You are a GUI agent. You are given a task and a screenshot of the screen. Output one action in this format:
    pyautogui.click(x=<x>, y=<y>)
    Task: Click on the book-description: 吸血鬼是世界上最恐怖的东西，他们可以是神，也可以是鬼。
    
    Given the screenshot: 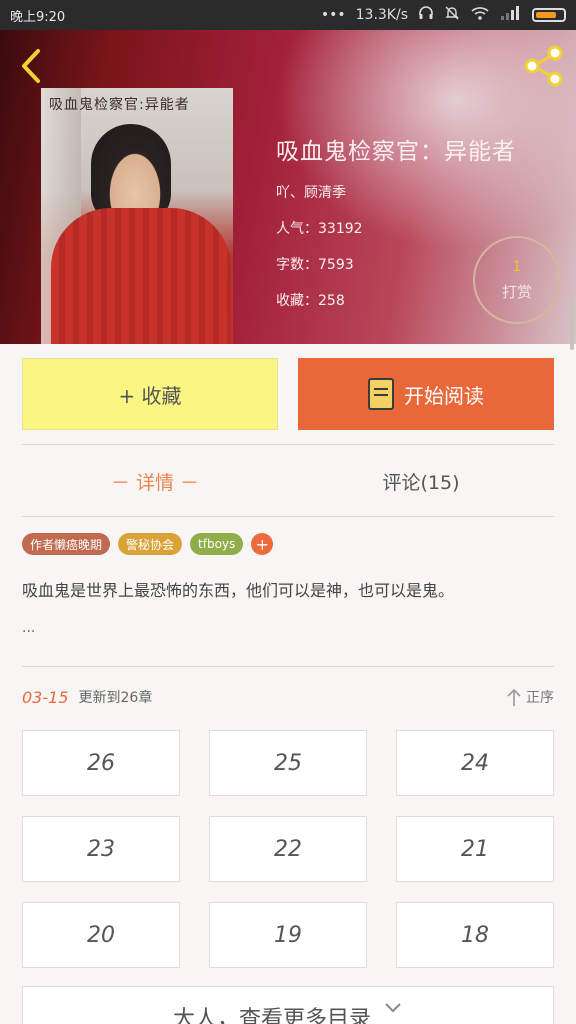 What is the action you would take?
    pyautogui.click(x=238, y=590)
    